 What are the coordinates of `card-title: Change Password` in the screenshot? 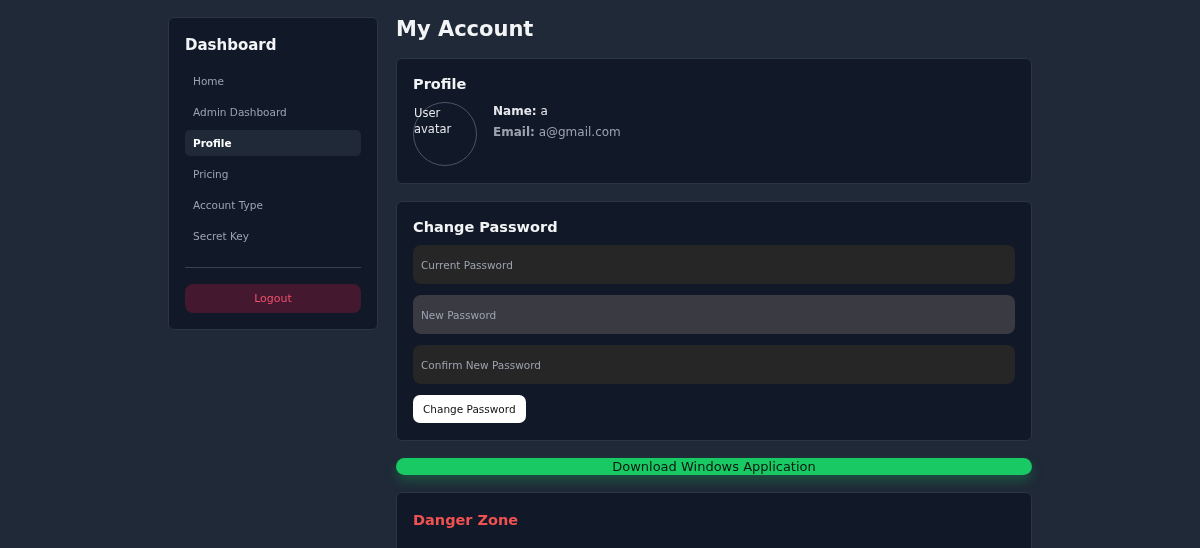 It's located at (486, 227).